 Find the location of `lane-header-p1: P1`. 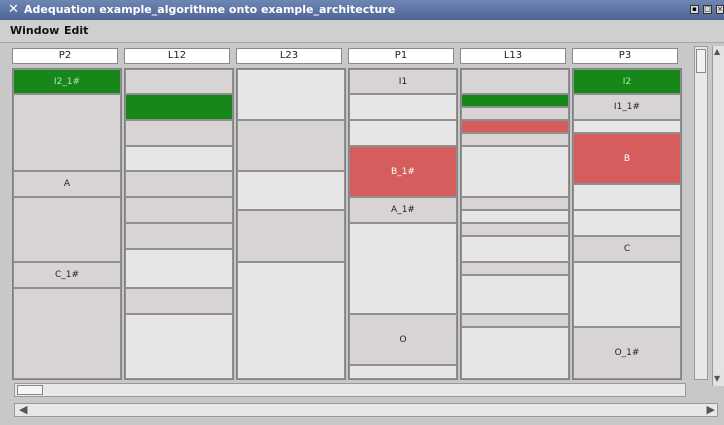

lane-header-p1: P1 is located at coordinates (401, 56).